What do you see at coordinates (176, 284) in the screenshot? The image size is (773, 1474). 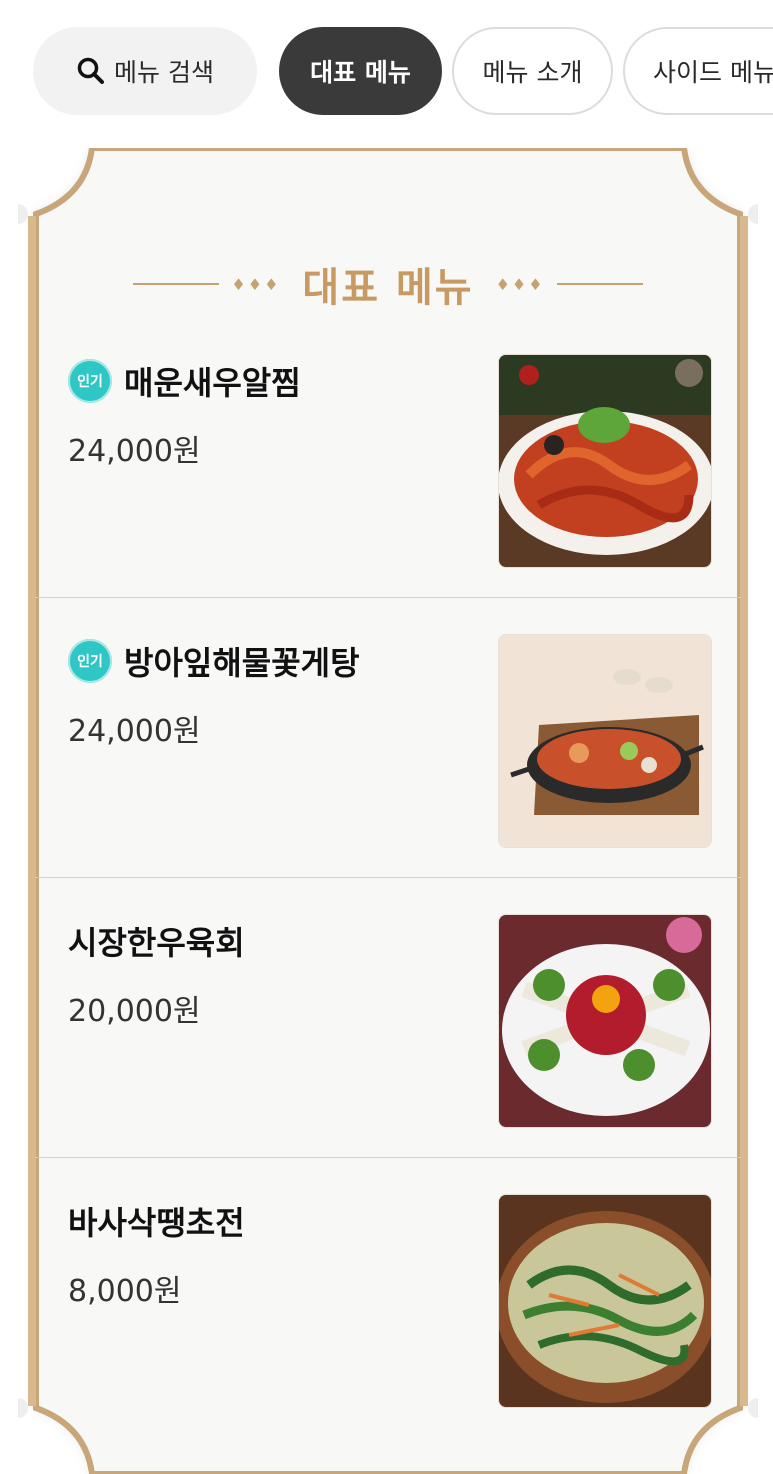 I see `heading-line-left` at bounding box center [176, 284].